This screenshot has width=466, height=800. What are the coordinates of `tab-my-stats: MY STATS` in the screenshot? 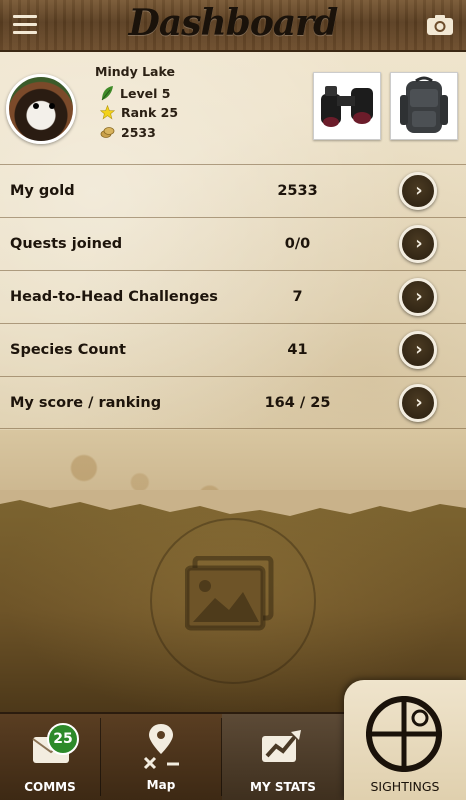 It's located at (283, 757).